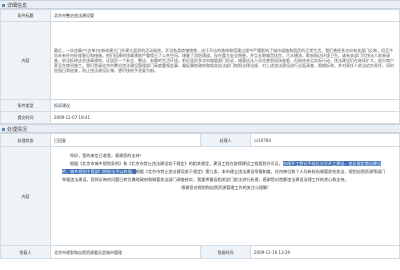  What do you see at coordinates (17, 6) in the screenshot?
I see `detail-section-title: 详细信息` at bounding box center [17, 6].